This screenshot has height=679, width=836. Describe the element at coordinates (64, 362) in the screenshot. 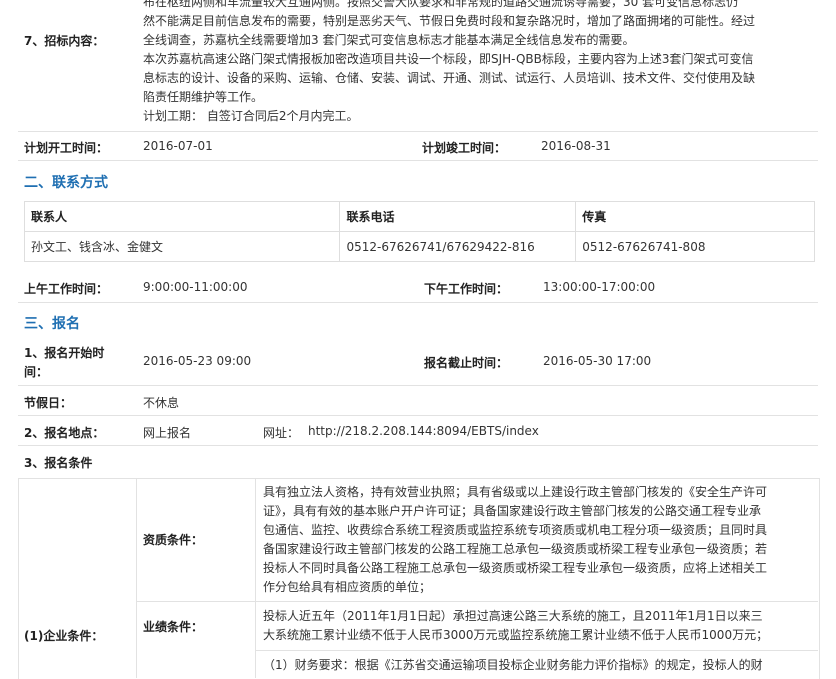

I see `signup-start-label: 1、报名开始时间：` at that location.